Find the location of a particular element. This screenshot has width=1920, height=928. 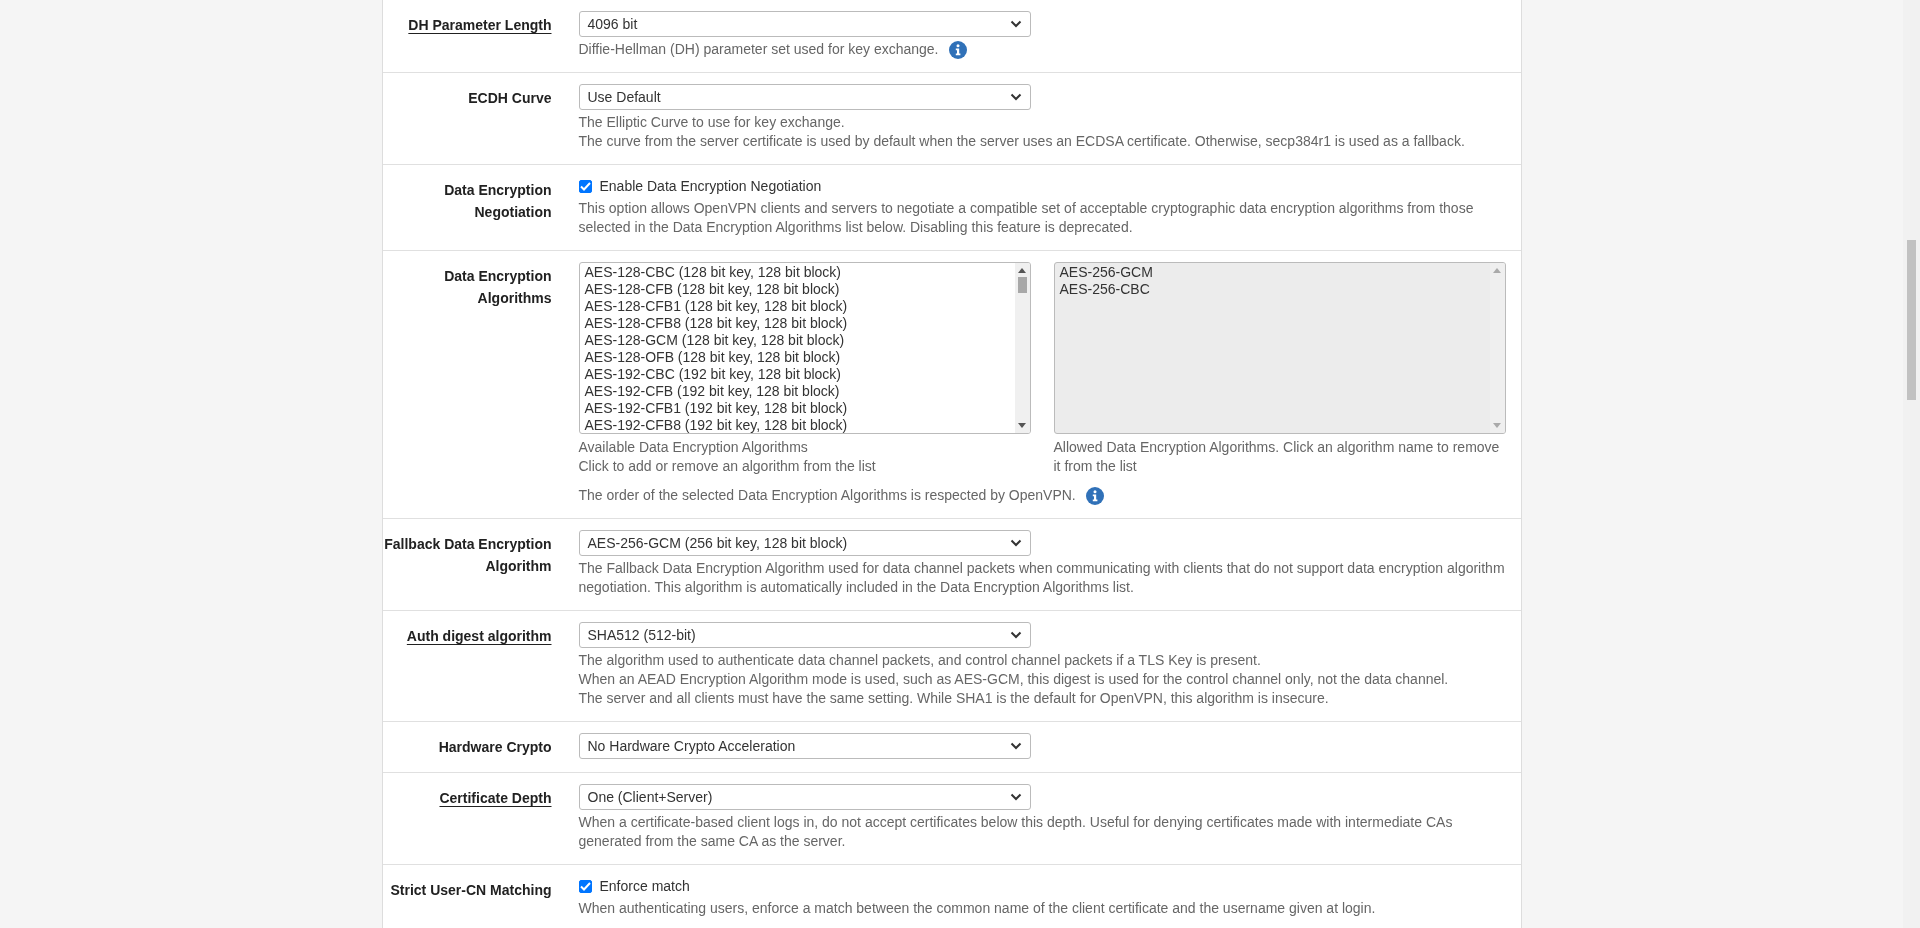

dropdown: AES-256-GCM (256 bit key, 128 bit block) is located at coordinates (804, 543).